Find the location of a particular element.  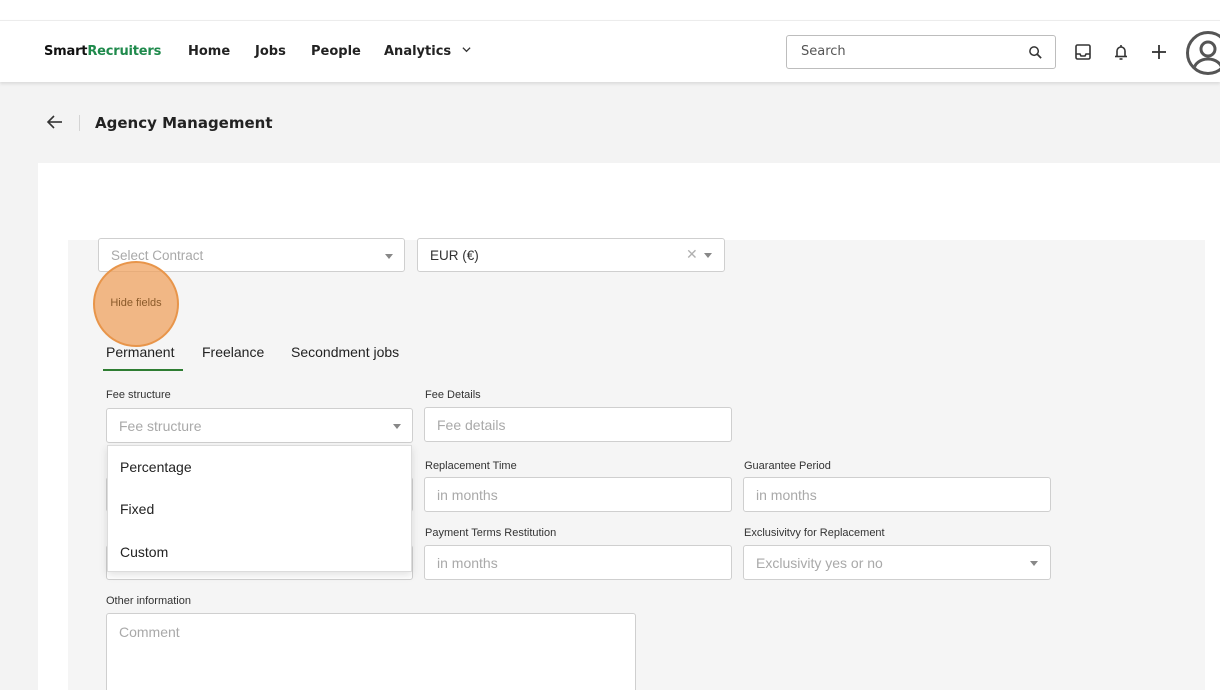

guarantee-period-label: Guarantee Period is located at coordinates (787, 466).